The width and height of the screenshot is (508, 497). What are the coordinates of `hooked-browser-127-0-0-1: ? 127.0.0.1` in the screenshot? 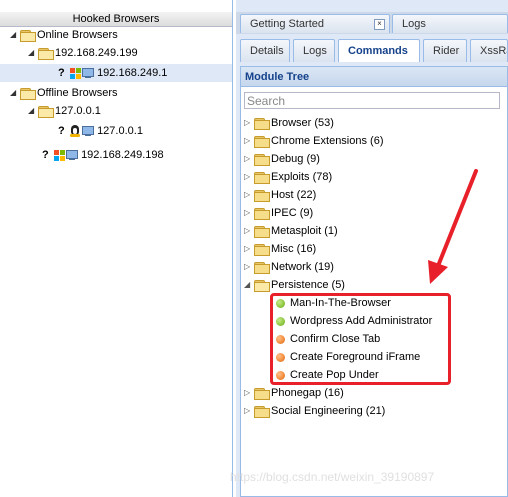 It's located at (100, 131).